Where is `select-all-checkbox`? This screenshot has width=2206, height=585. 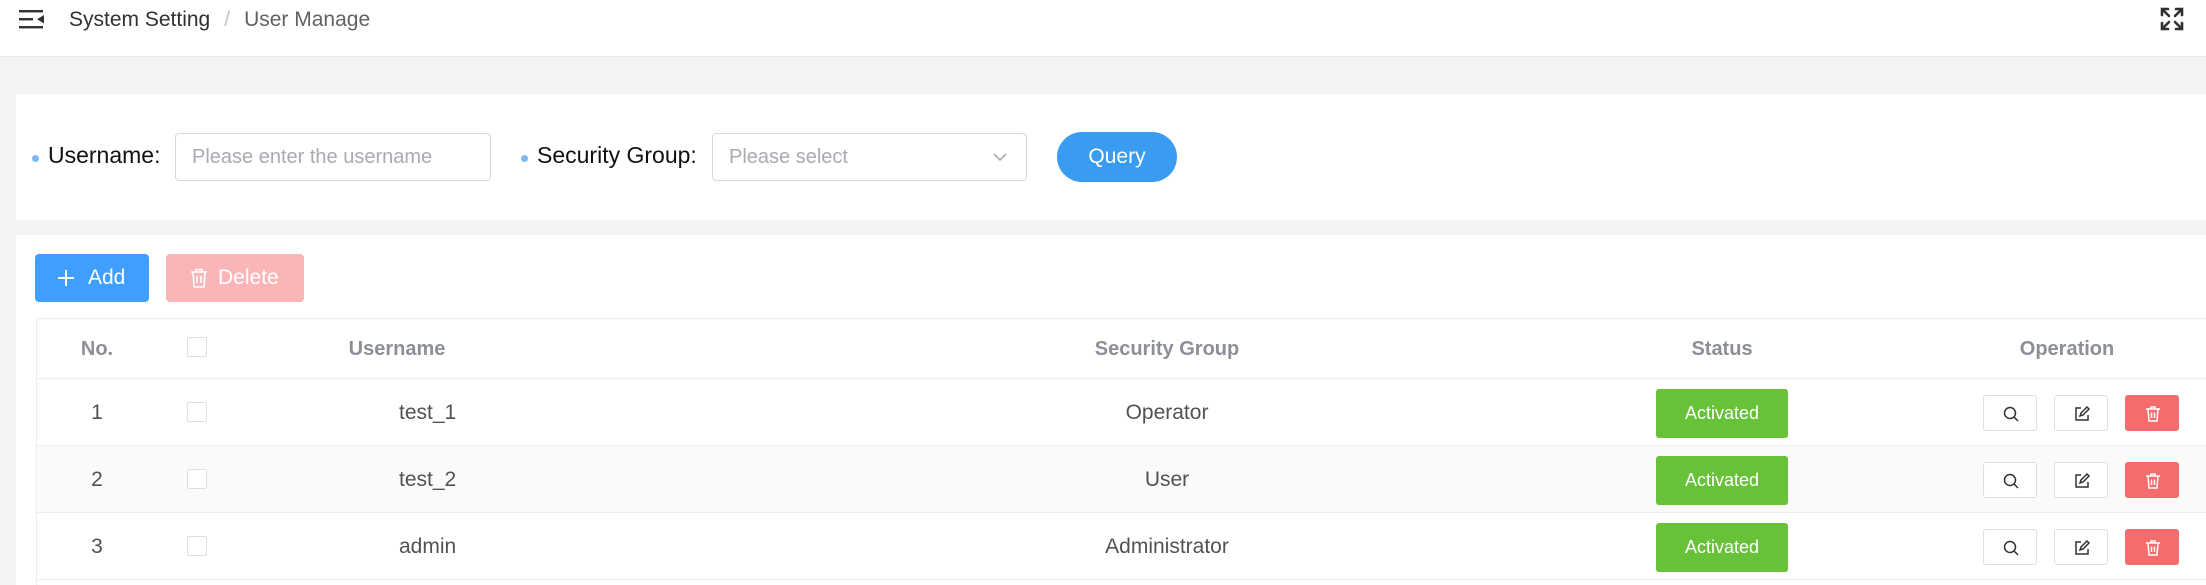
select-all-checkbox is located at coordinates (197, 347).